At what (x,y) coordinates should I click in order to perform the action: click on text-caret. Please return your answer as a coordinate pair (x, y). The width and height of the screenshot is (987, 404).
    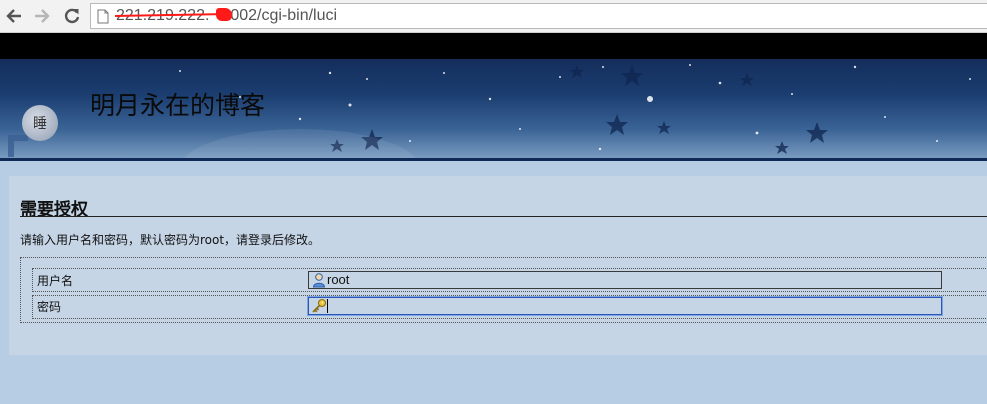
    Looking at the image, I should click on (327, 306).